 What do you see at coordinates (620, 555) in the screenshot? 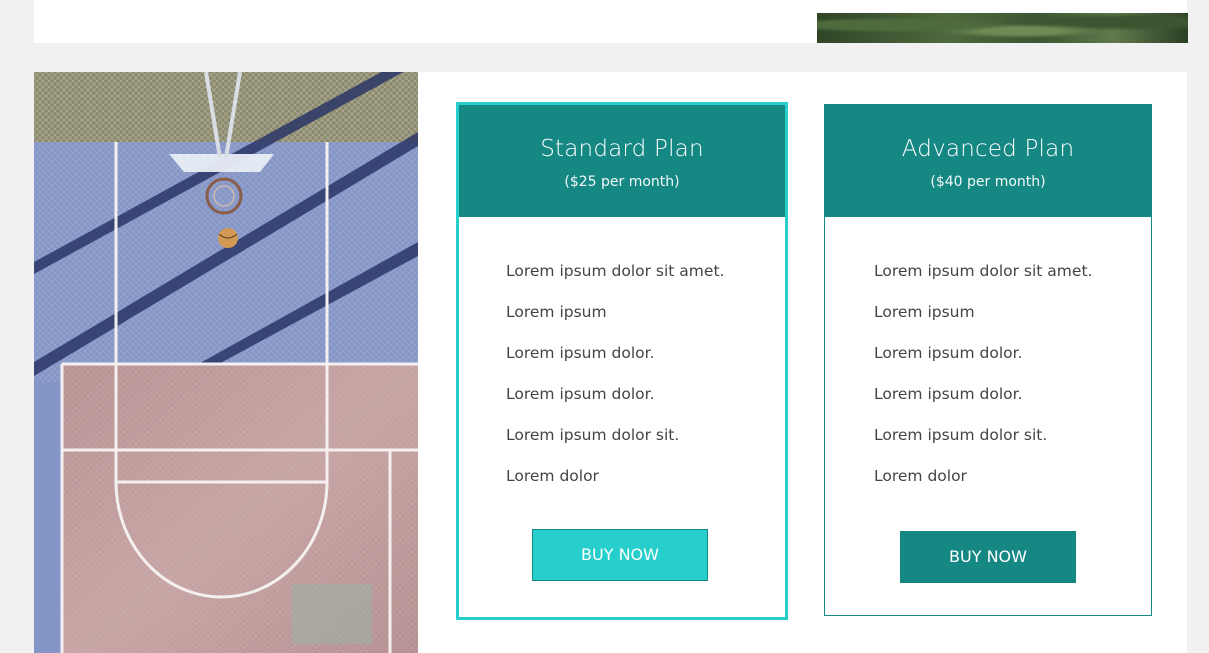
I see `buy-now-button-standard: BUY NOW` at bounding box center [620, 555].